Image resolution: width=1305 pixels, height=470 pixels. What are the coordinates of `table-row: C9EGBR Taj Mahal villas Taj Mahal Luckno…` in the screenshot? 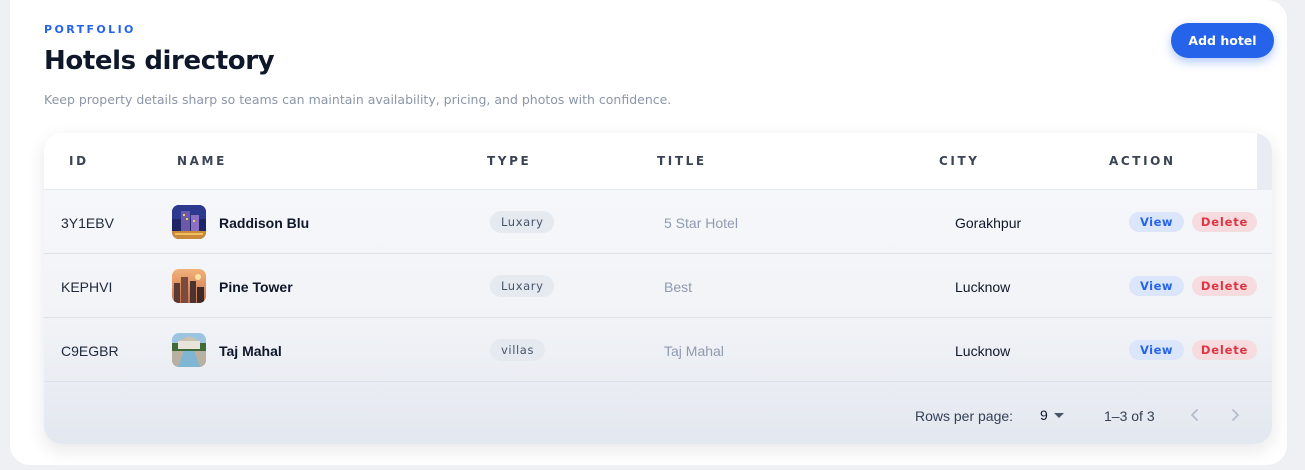 It's located at (658, 350).